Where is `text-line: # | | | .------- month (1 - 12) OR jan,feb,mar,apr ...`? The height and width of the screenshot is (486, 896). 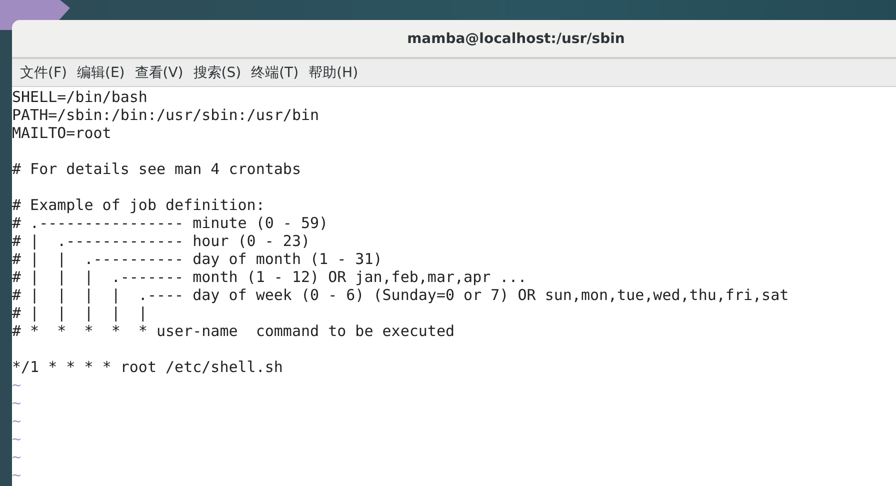
text-line: # | | | .------- month (1 - 12) OR jan,feb,mar,apr ... is located at coordinates (269, 277).